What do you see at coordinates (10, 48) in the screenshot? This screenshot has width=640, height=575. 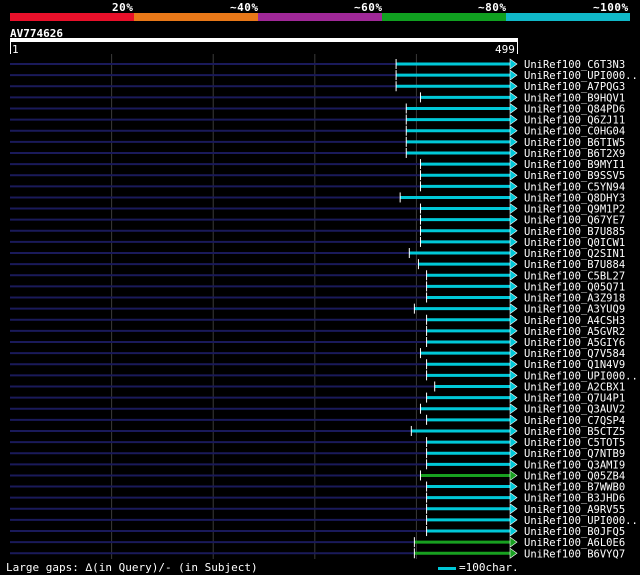 I see `ruler-start-tick` at bounding box center [10, 48].